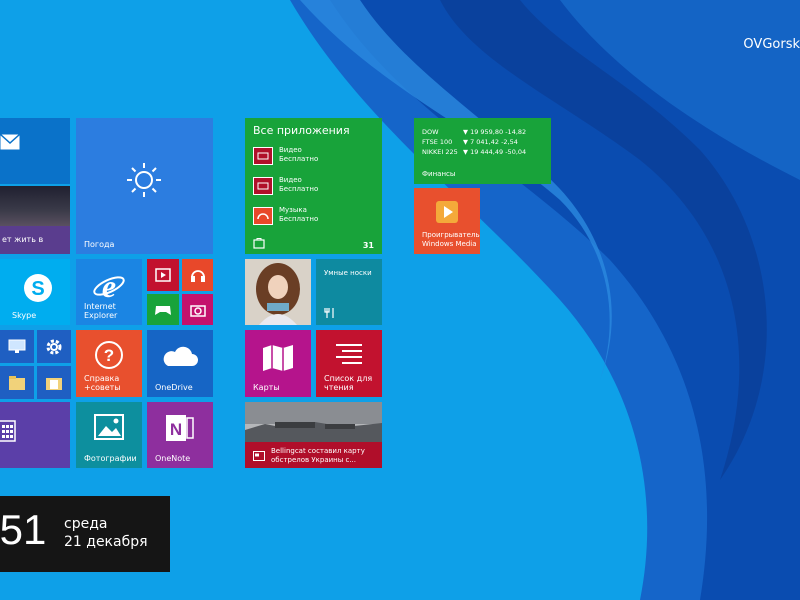  Describe the element at coordinates (23, 239) in the screenshot. I see `news-snippet: ет жить в` at that location.